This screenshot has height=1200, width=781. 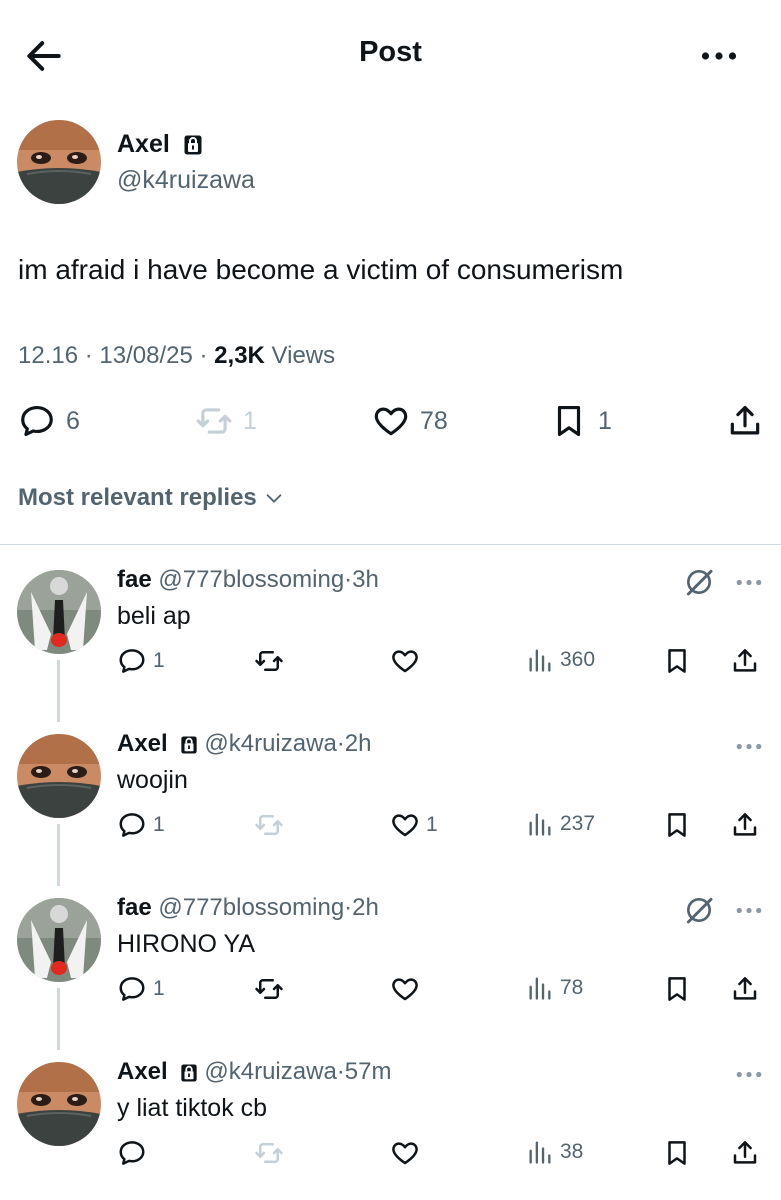 I want to click on page-title: Post, so click(x=390, y=52).